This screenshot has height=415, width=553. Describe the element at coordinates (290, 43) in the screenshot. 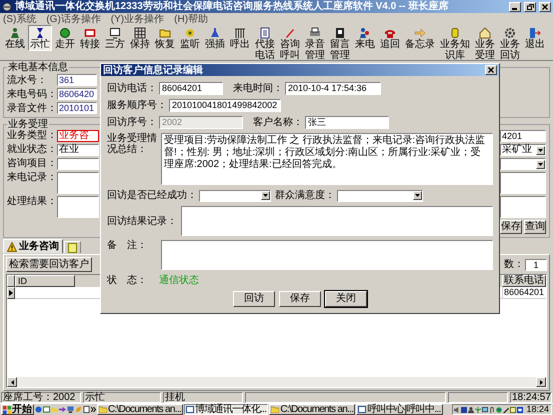

I see `toolbar-button: 咨询呼叫` at that location.